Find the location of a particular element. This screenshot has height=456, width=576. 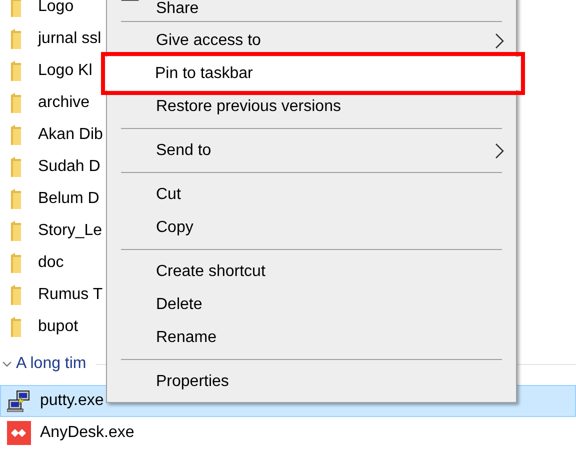

folder-name: Rumus T is located at coordinates (70, 295).